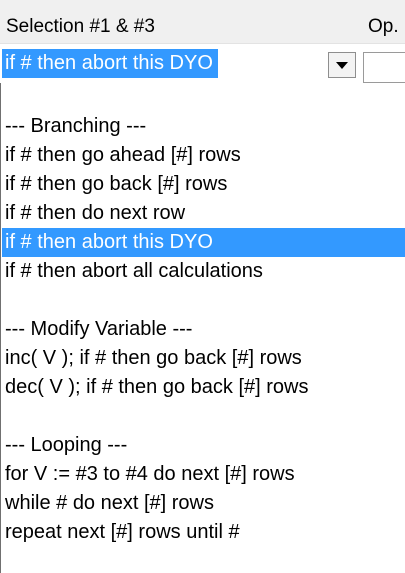 The width and height of the screenshot is (405, 573). What do you see at coordinates (66, 445) in the screenshot?
I see `dropdown-group-looping: --- Looping ---` at bounding box center [66, 445].